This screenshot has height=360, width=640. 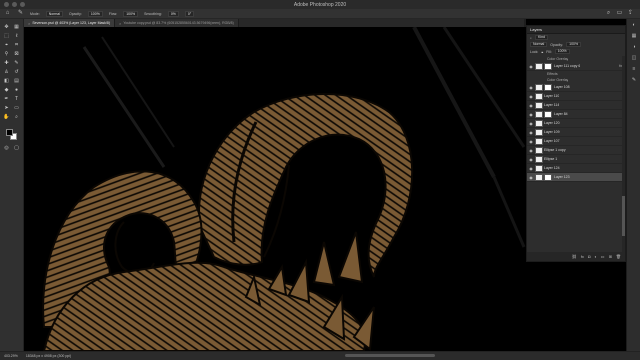 I want to click on layer-name: Layer 107, so click(x=552, y=141).